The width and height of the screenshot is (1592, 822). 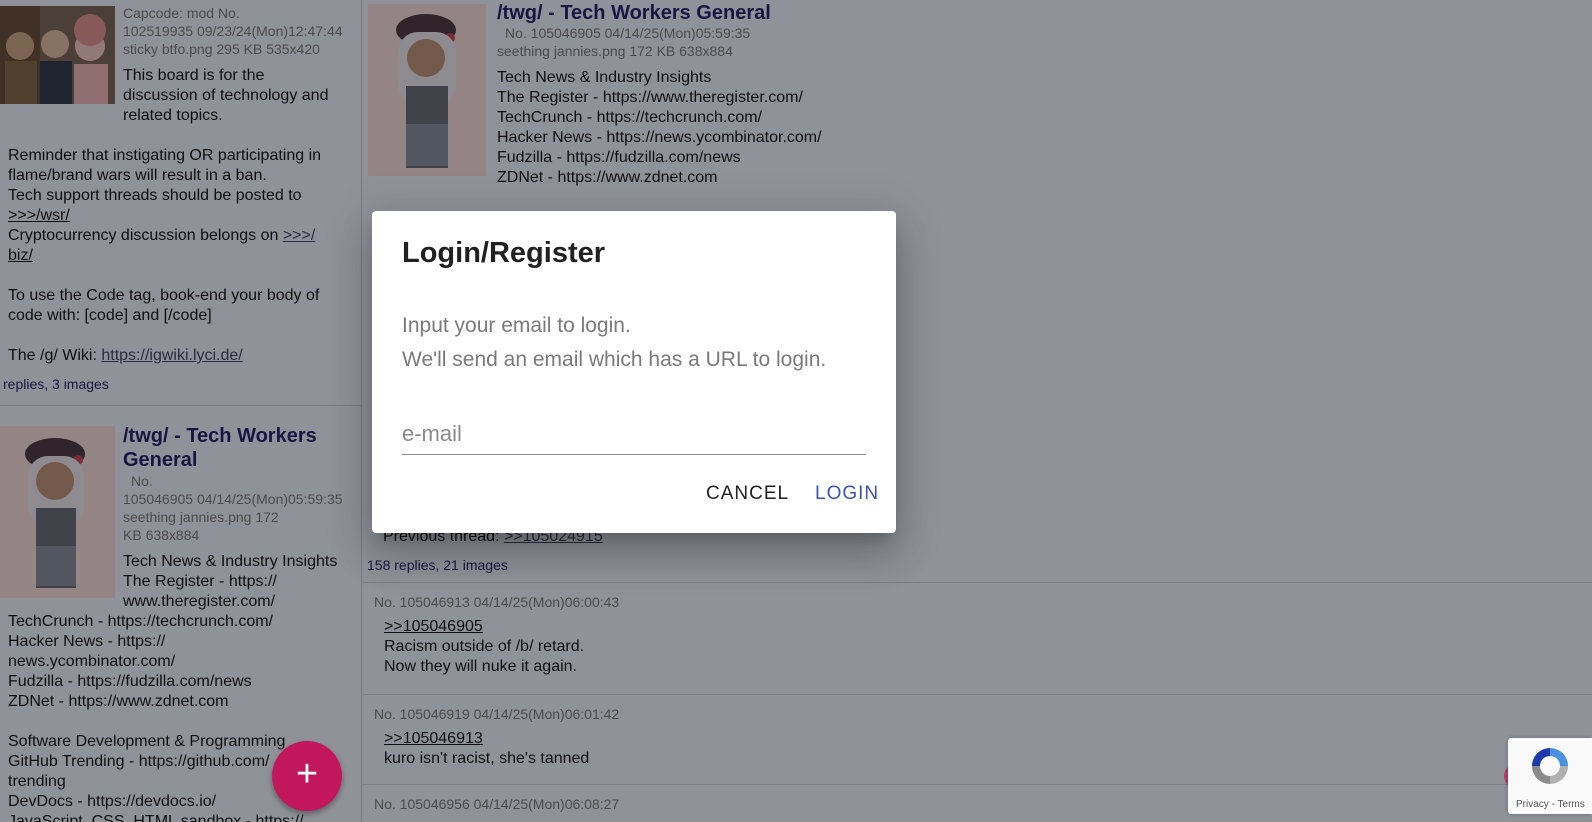 I want to click on dialog-line-1: Input your email to login., so click(x=516, y=325).